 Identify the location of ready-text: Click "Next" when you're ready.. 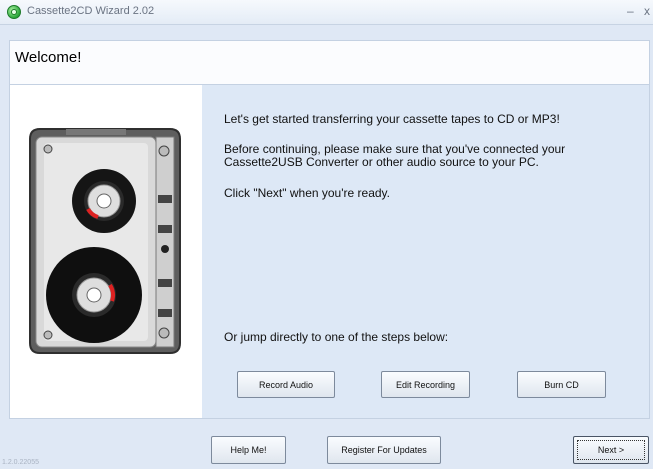
(307, 193).